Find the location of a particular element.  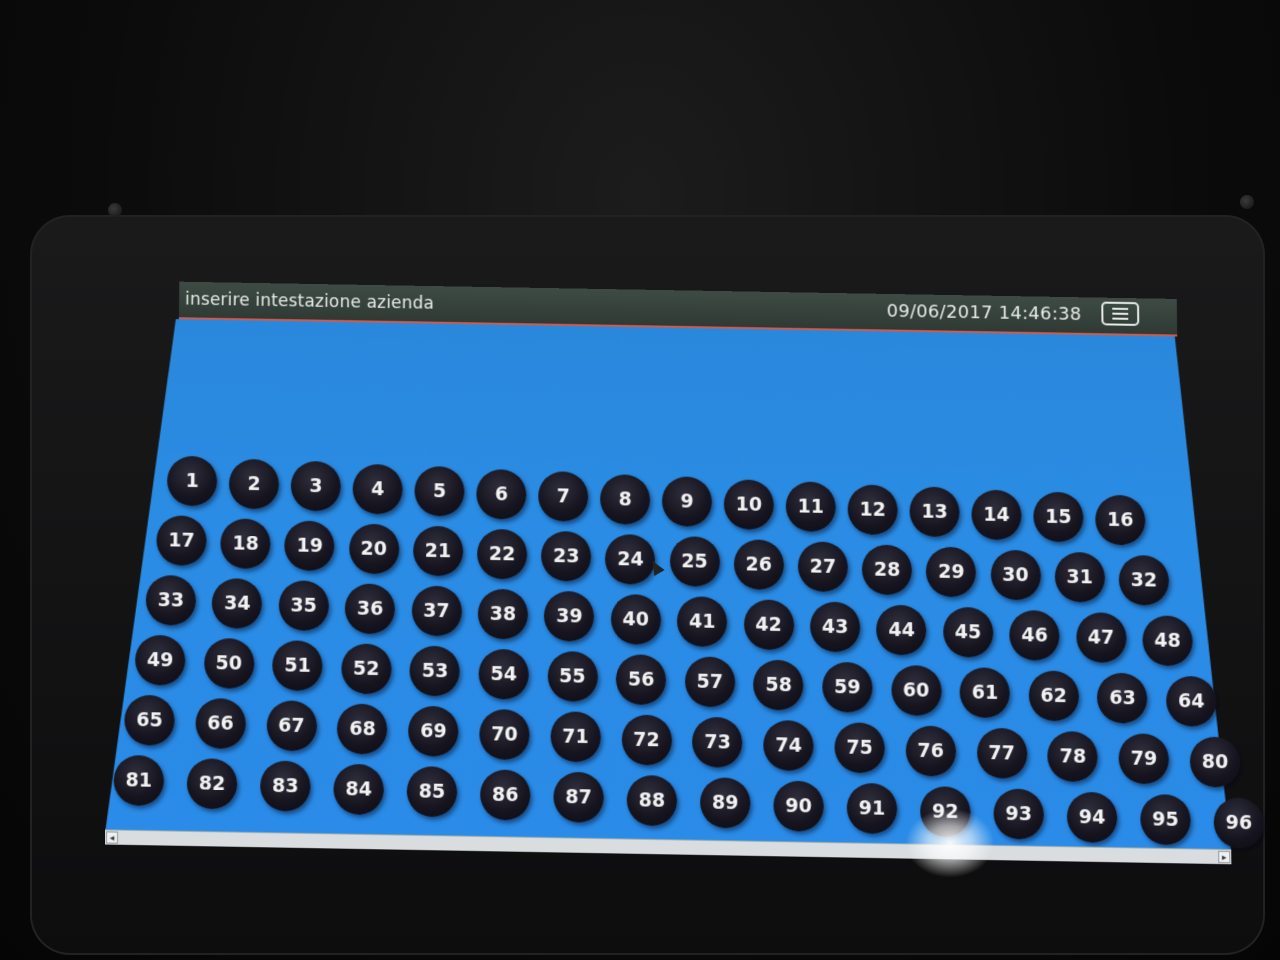

number-button-56: 56 is located at coordinates (641, 679).